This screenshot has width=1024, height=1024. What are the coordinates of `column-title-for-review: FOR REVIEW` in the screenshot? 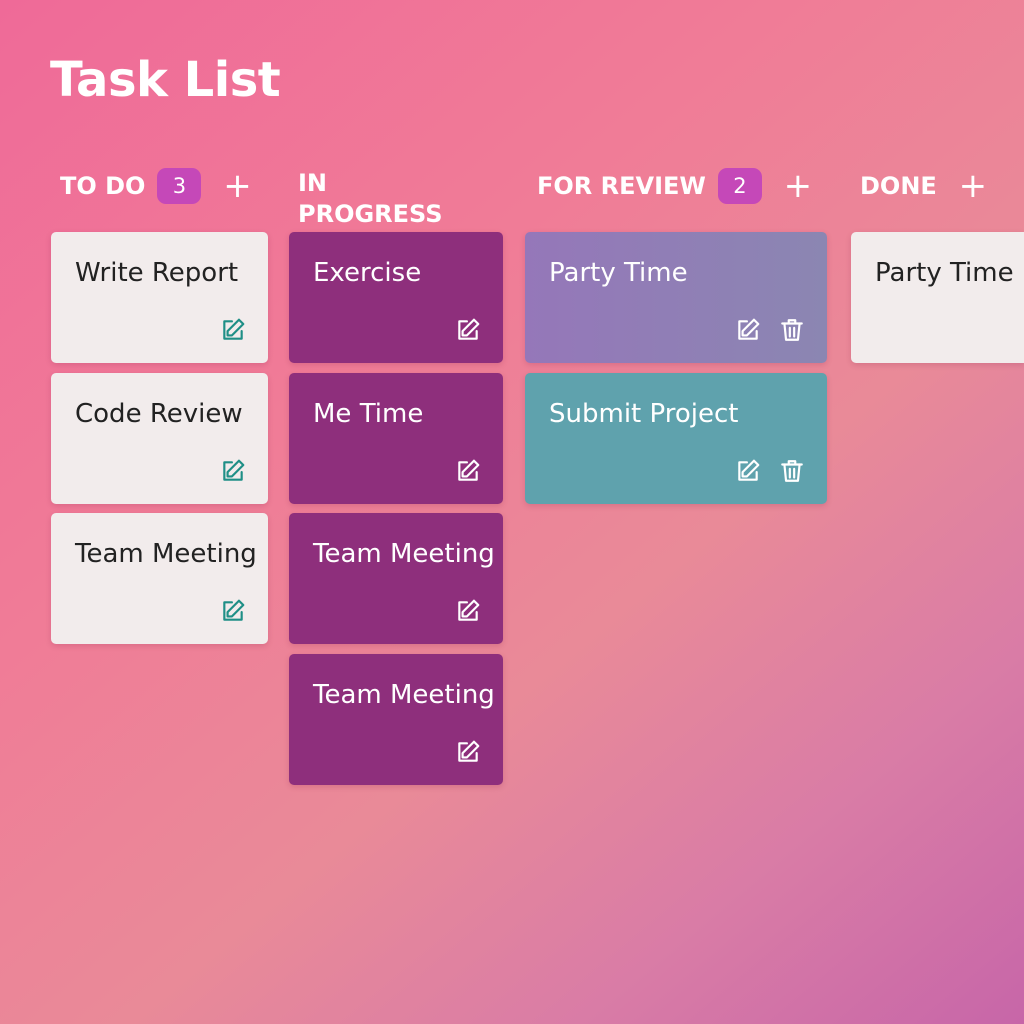 It's located at (621, 185).